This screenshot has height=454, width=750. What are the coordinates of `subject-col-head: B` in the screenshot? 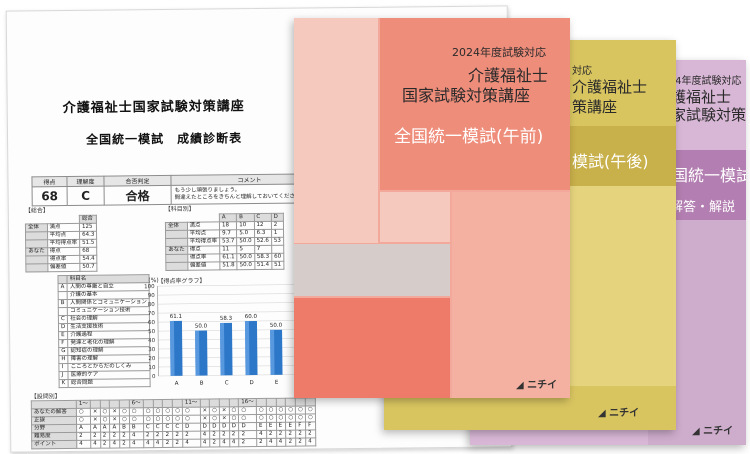 It's located at (245, 217).